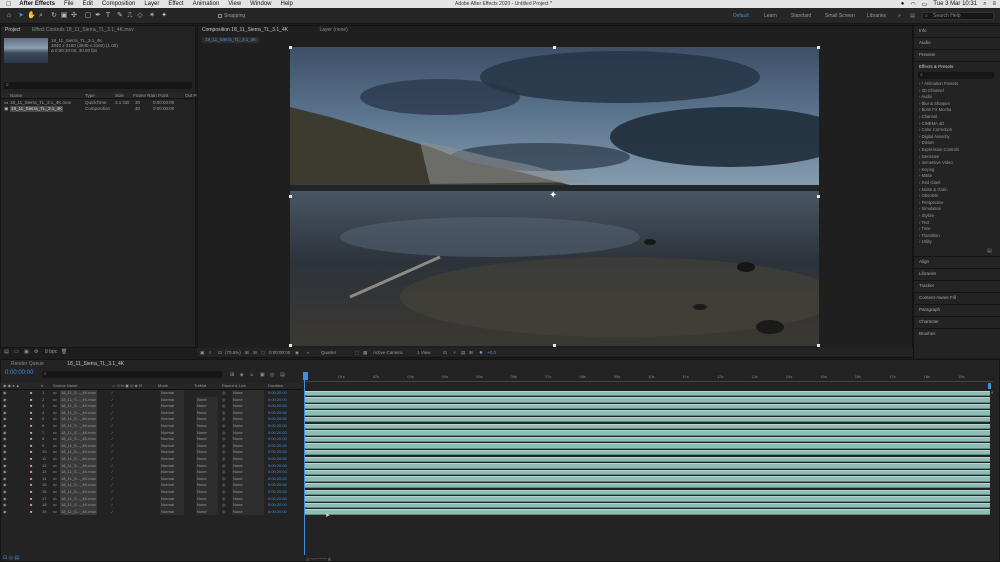 This screenshot has height=562, width=1000. Describe the element at coordinates (164, 16) in the screenshot. I see `puppet-tool-icon: ✦` at that location.